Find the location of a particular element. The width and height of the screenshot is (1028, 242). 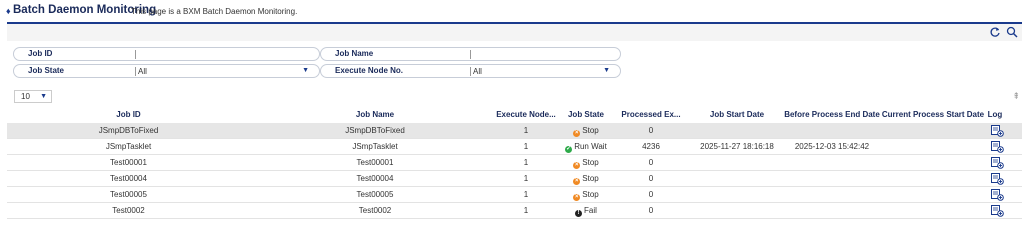

cell-job-state: ! Fail is located at coordinates (586, 211).